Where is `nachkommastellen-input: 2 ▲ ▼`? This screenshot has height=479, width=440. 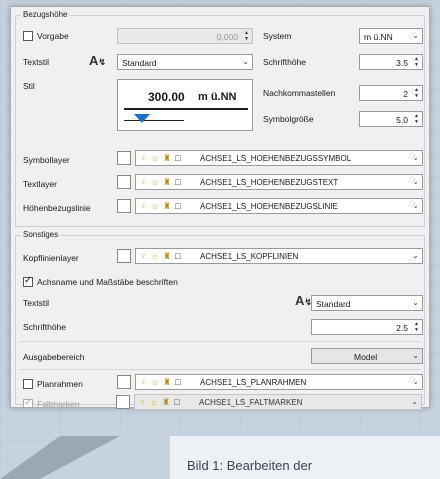
nachkommastellen-input: 2 ▲ ▼ is located at coordinates (391, 93).